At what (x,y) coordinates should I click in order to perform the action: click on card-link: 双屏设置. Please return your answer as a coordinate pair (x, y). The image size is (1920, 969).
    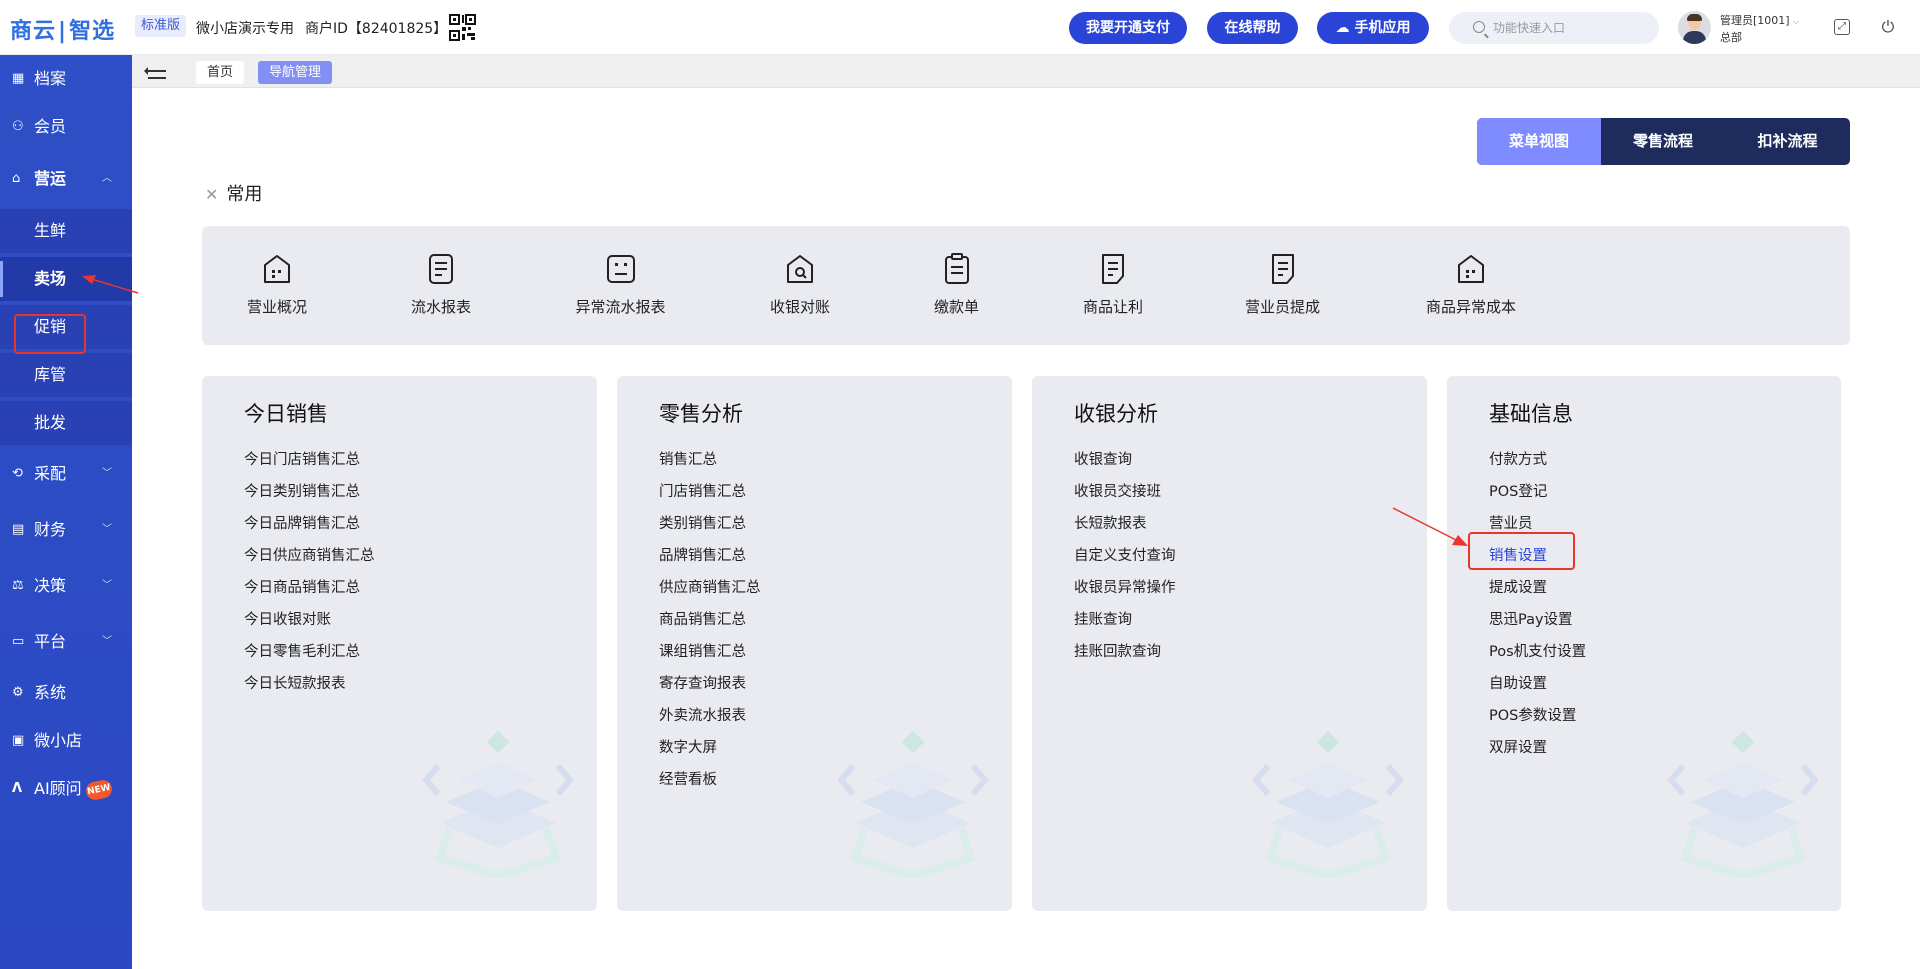
    Looking at the image, I should click on (1537, 748).